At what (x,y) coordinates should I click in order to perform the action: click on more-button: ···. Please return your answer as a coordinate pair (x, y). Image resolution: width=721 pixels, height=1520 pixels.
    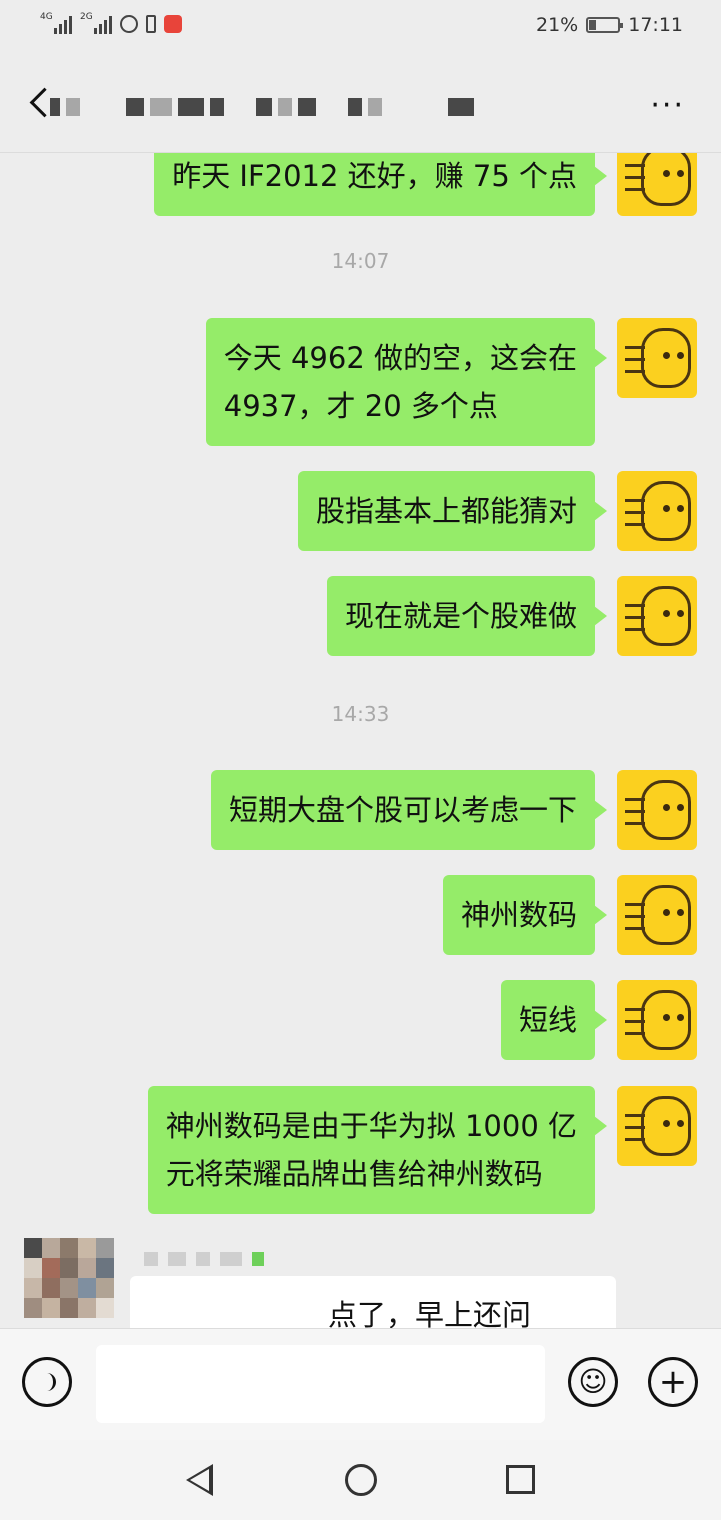
    Looking at the image, I should click on (667, 105).